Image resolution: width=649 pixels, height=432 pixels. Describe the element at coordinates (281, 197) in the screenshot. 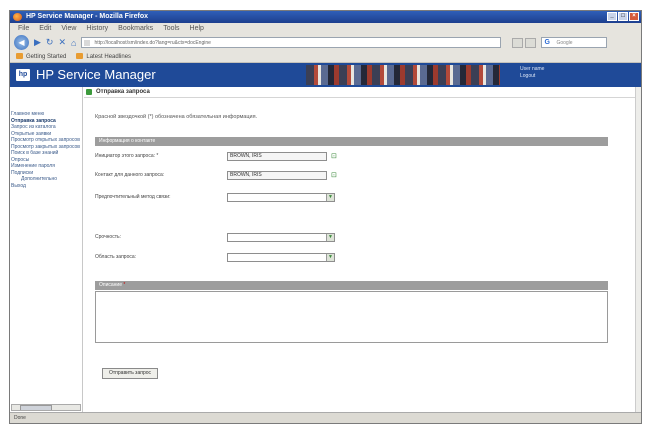

I see `contact-method-select: ▼` at that location.